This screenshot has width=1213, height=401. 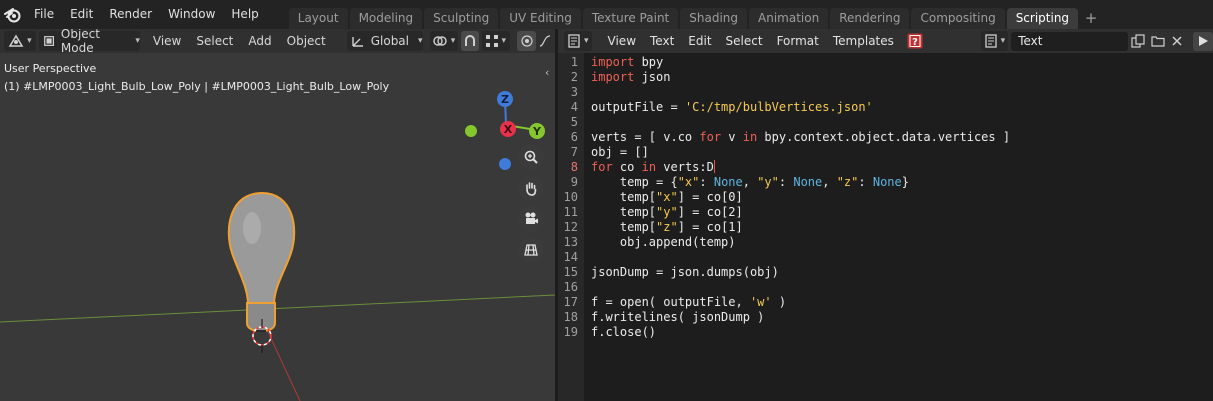 I want to click on viewport-menu-object: Object, so click(x=306, y=41).